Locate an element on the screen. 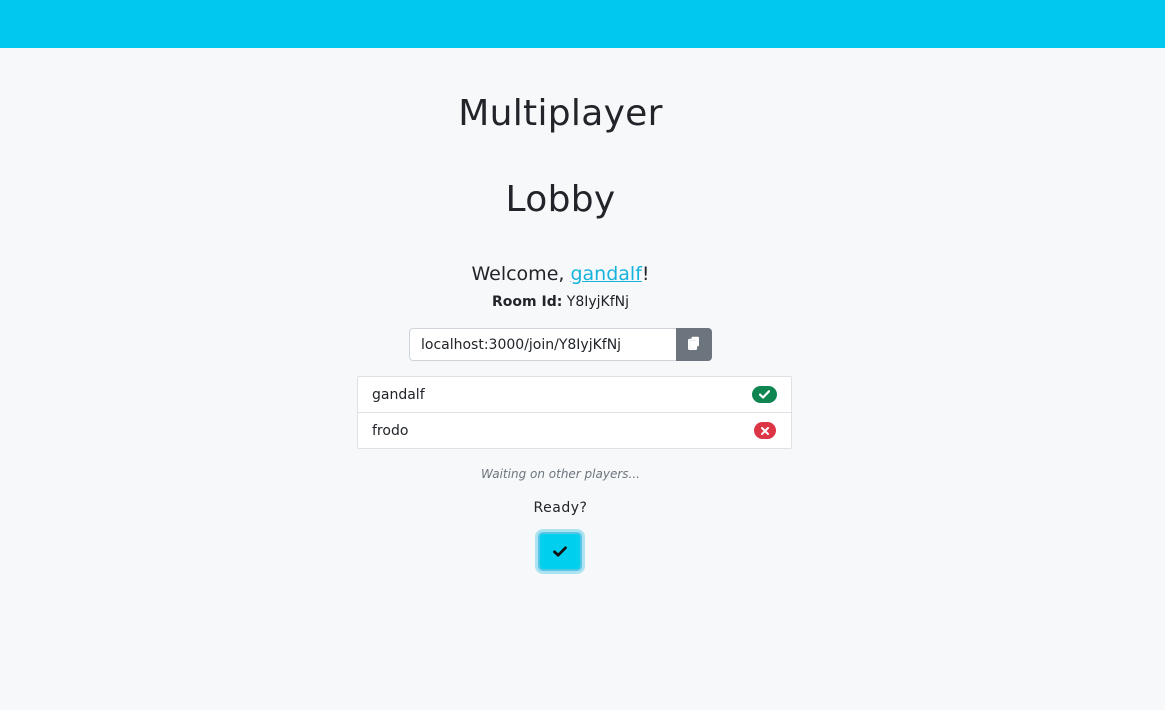 The width and height of the screenshot is (1165, 710). player-row: frodo is located at coordinates (574, 430).